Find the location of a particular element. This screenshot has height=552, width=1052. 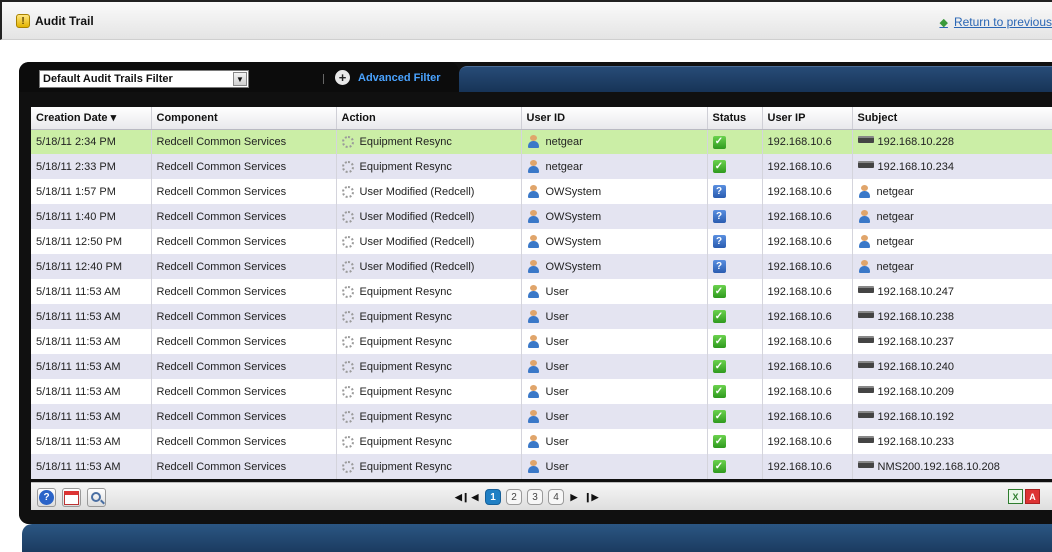

excel-export-icon: X is located at coordinates (1015, 496).